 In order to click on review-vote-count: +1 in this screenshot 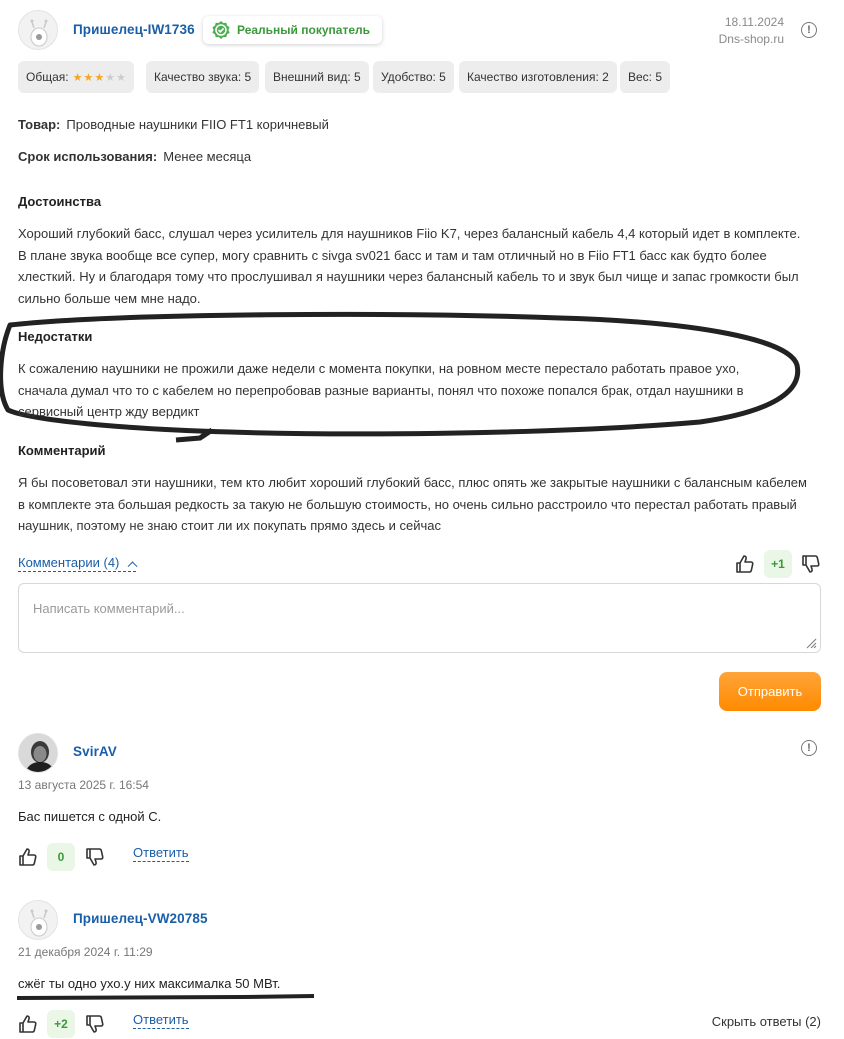, I will do `click(778, 564)`.